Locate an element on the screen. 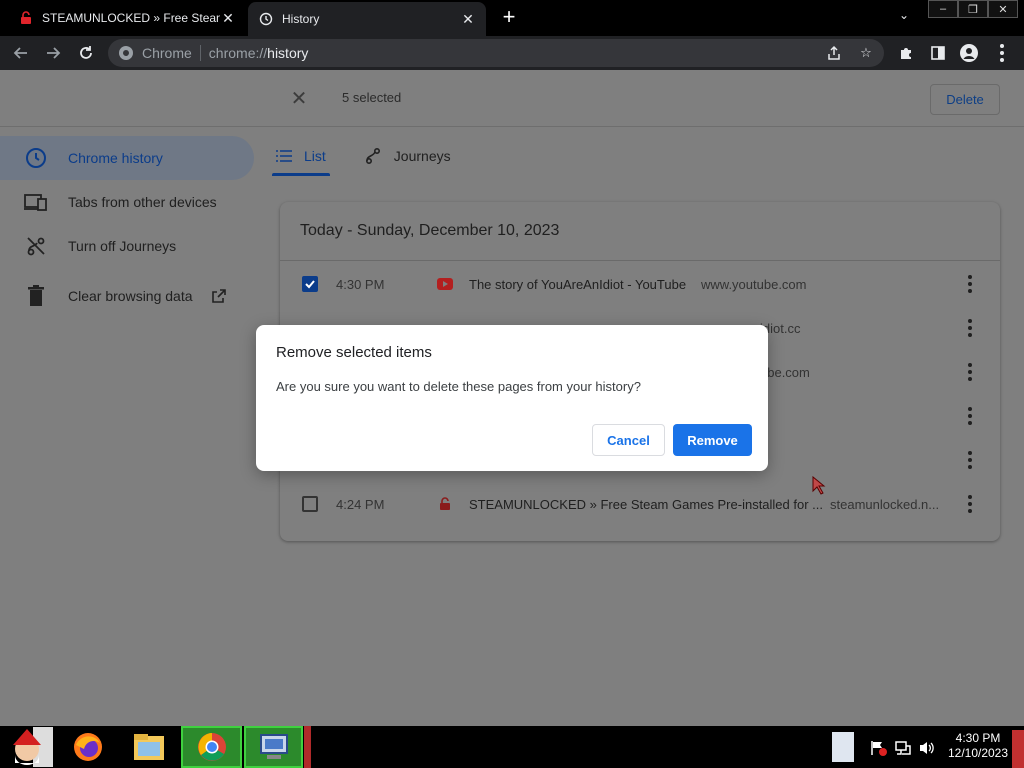 This screenshot has height=768, width=1024. new-tab-button: + is located at coordinates (509, 18).